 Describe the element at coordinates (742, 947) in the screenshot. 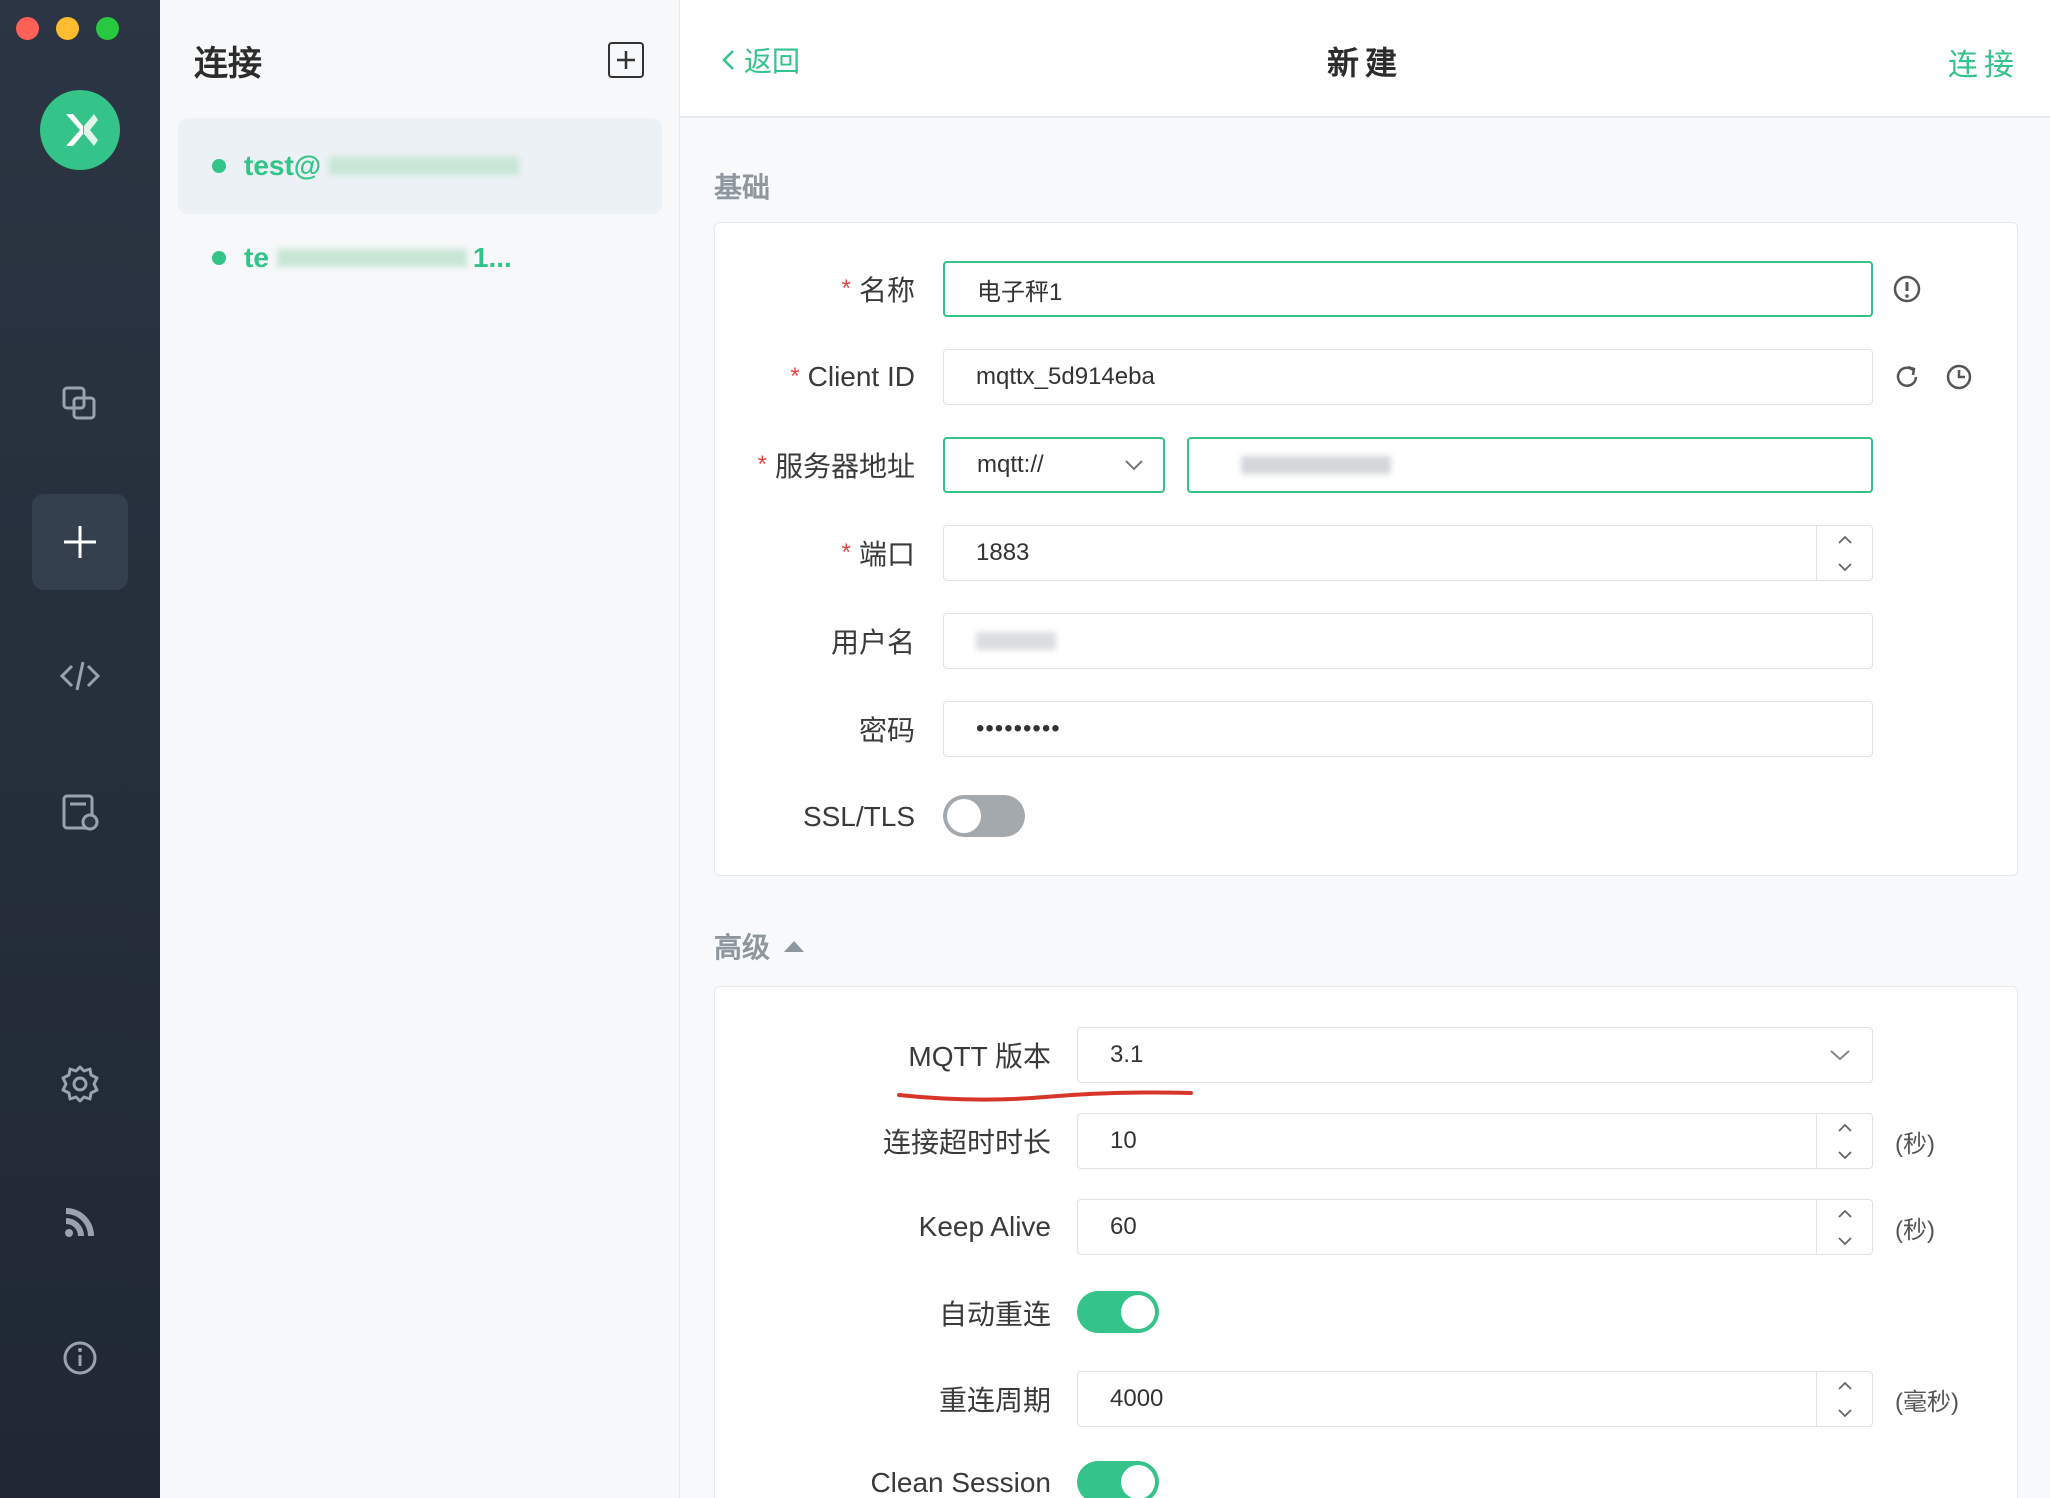

I see `advanced-section-label: 高级` at that location.